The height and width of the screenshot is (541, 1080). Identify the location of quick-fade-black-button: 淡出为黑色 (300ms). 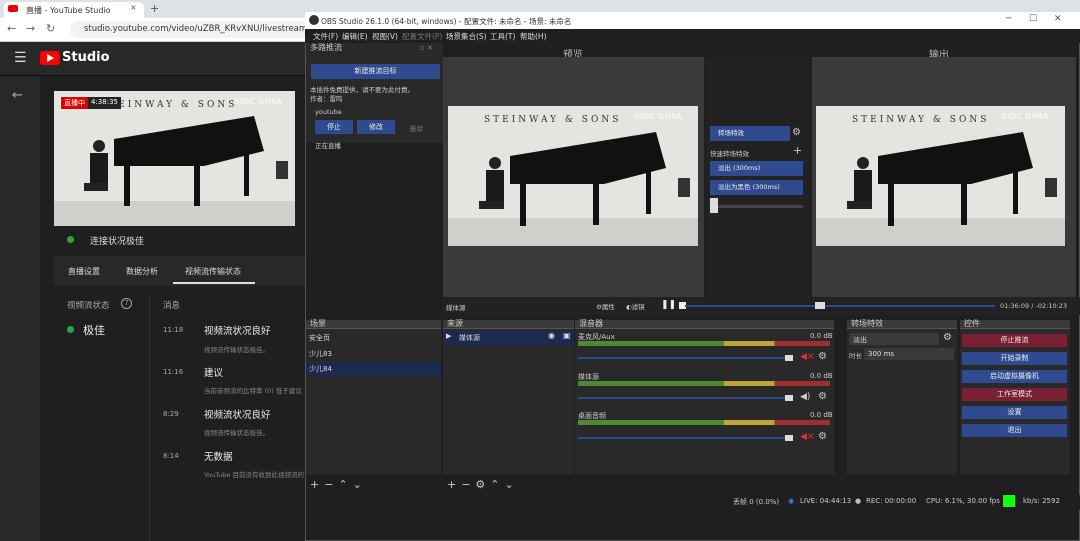
(756, 187).